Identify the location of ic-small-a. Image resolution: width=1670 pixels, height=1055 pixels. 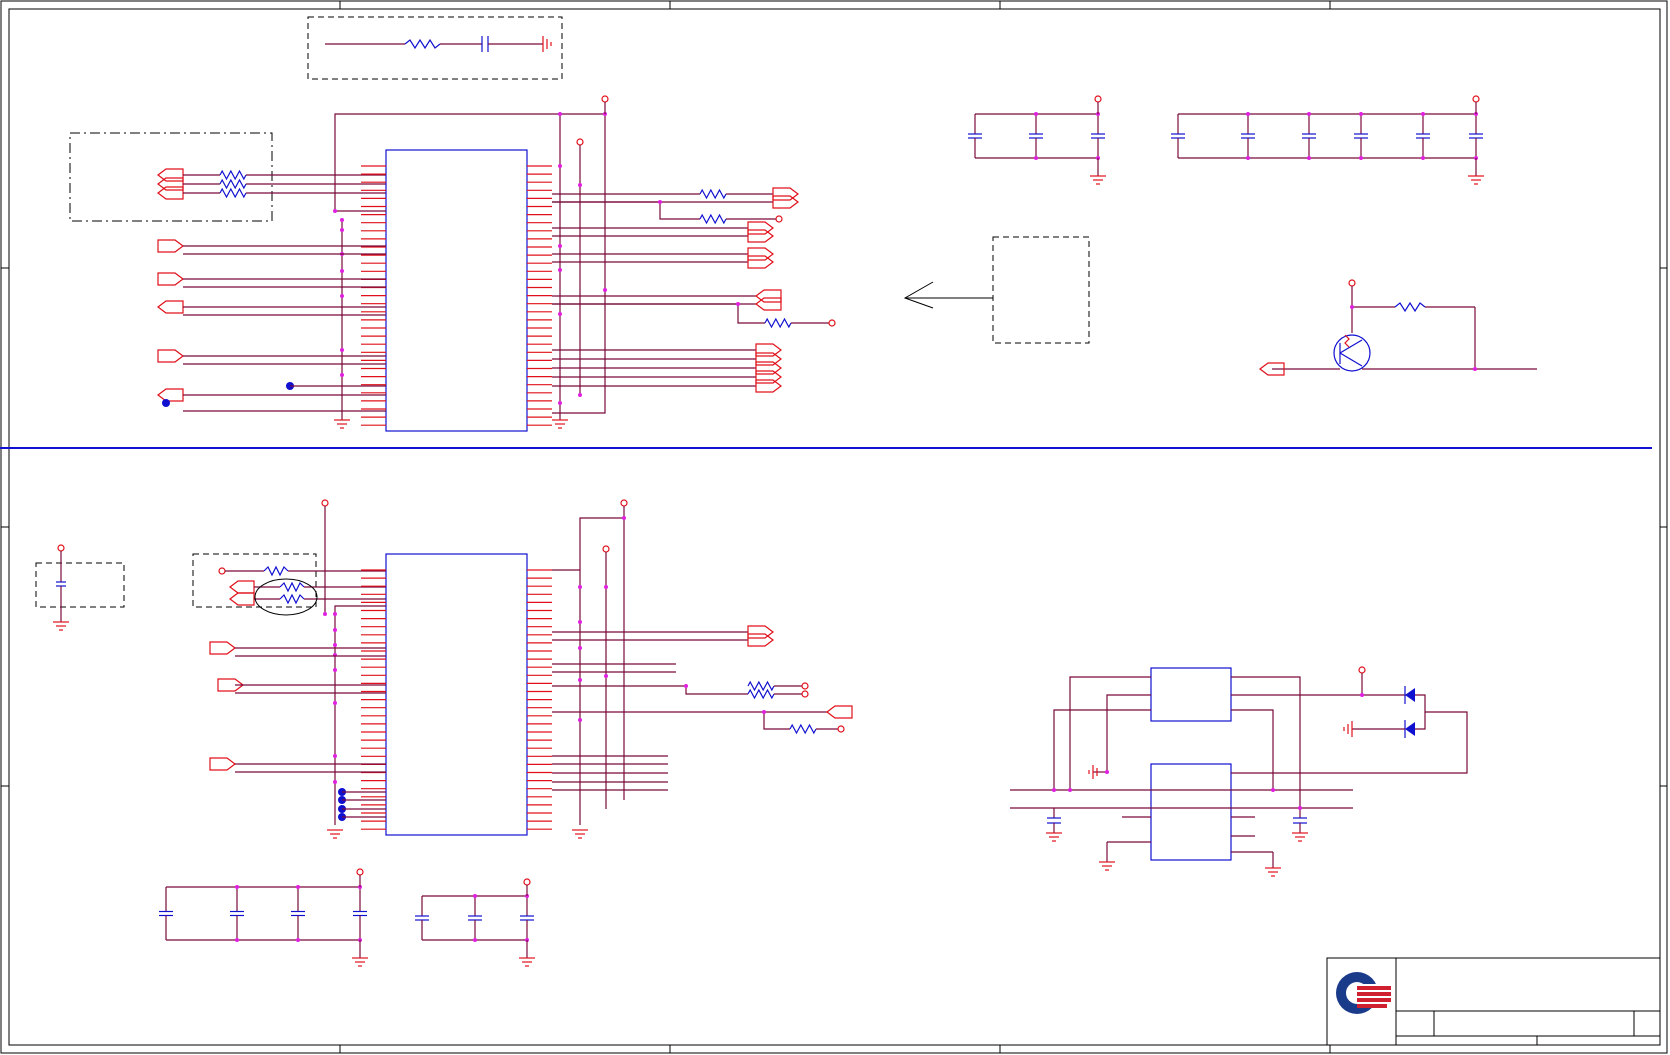
(1191, 694).